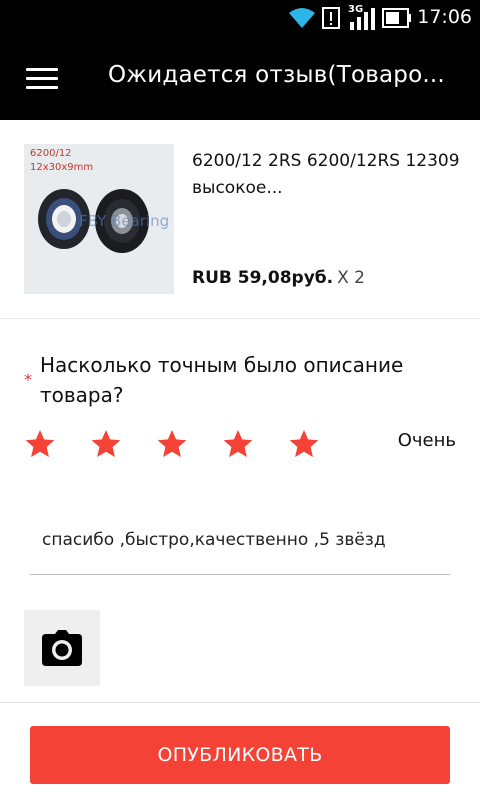  What do you see at coordinates (240, 702) in the screenshot?
I see `footer-divider` at bounding box center [240, 702].